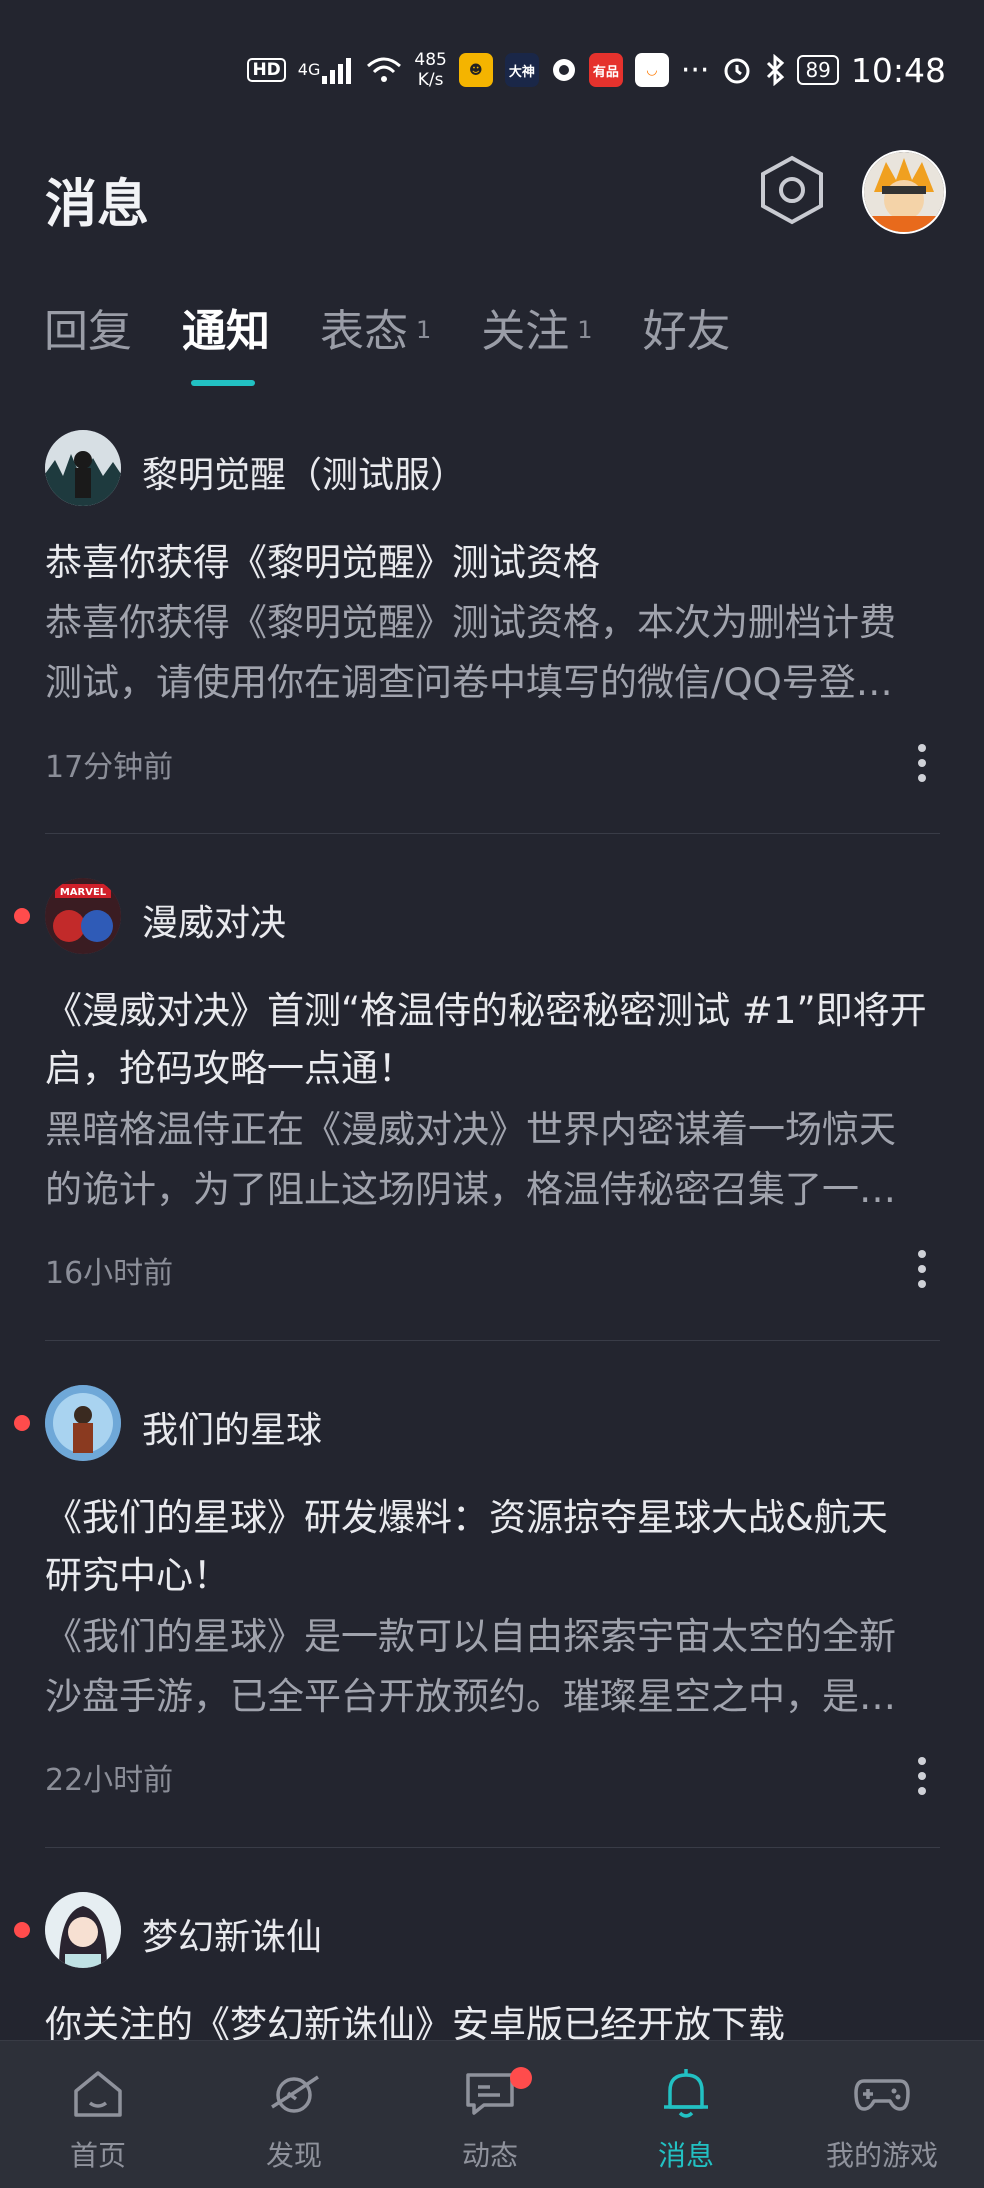 The width and height of the screenshot is (984, 2188). Describe the element at coordinates (492, 210) in the screenshot. I see `header: 消息` at that location.